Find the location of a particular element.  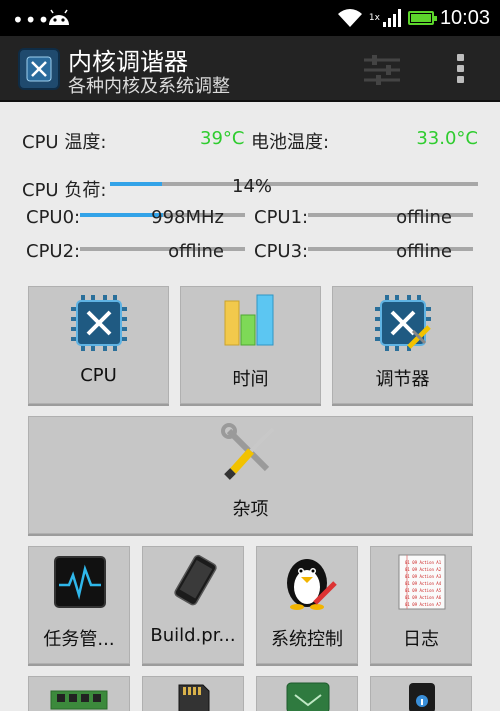

battery-temp-label: 电池温度: is located at coordinates (290, 142).